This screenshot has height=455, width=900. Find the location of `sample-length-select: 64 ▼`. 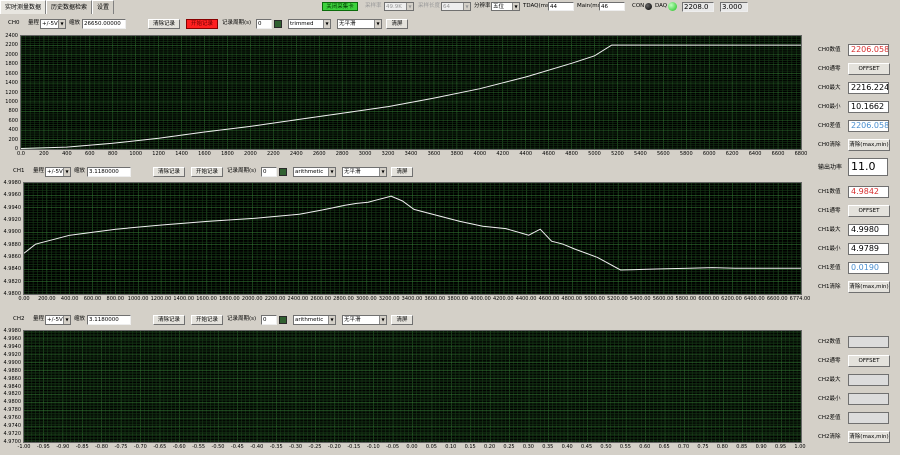

sample-length-select: 64 ▼ is located at coordinates (456, 6).